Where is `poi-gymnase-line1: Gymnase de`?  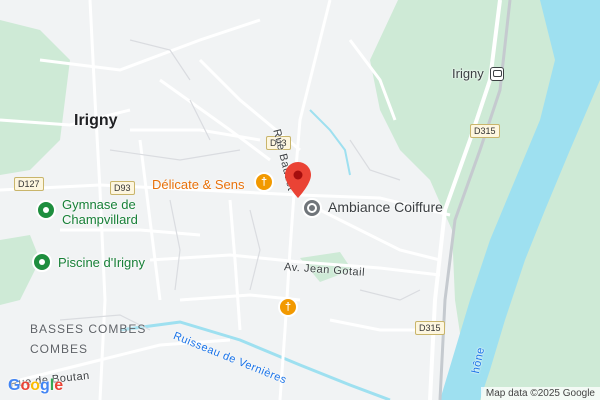 poi-gymnase-line1: Gymnase de is located at coordinates (99, 204).